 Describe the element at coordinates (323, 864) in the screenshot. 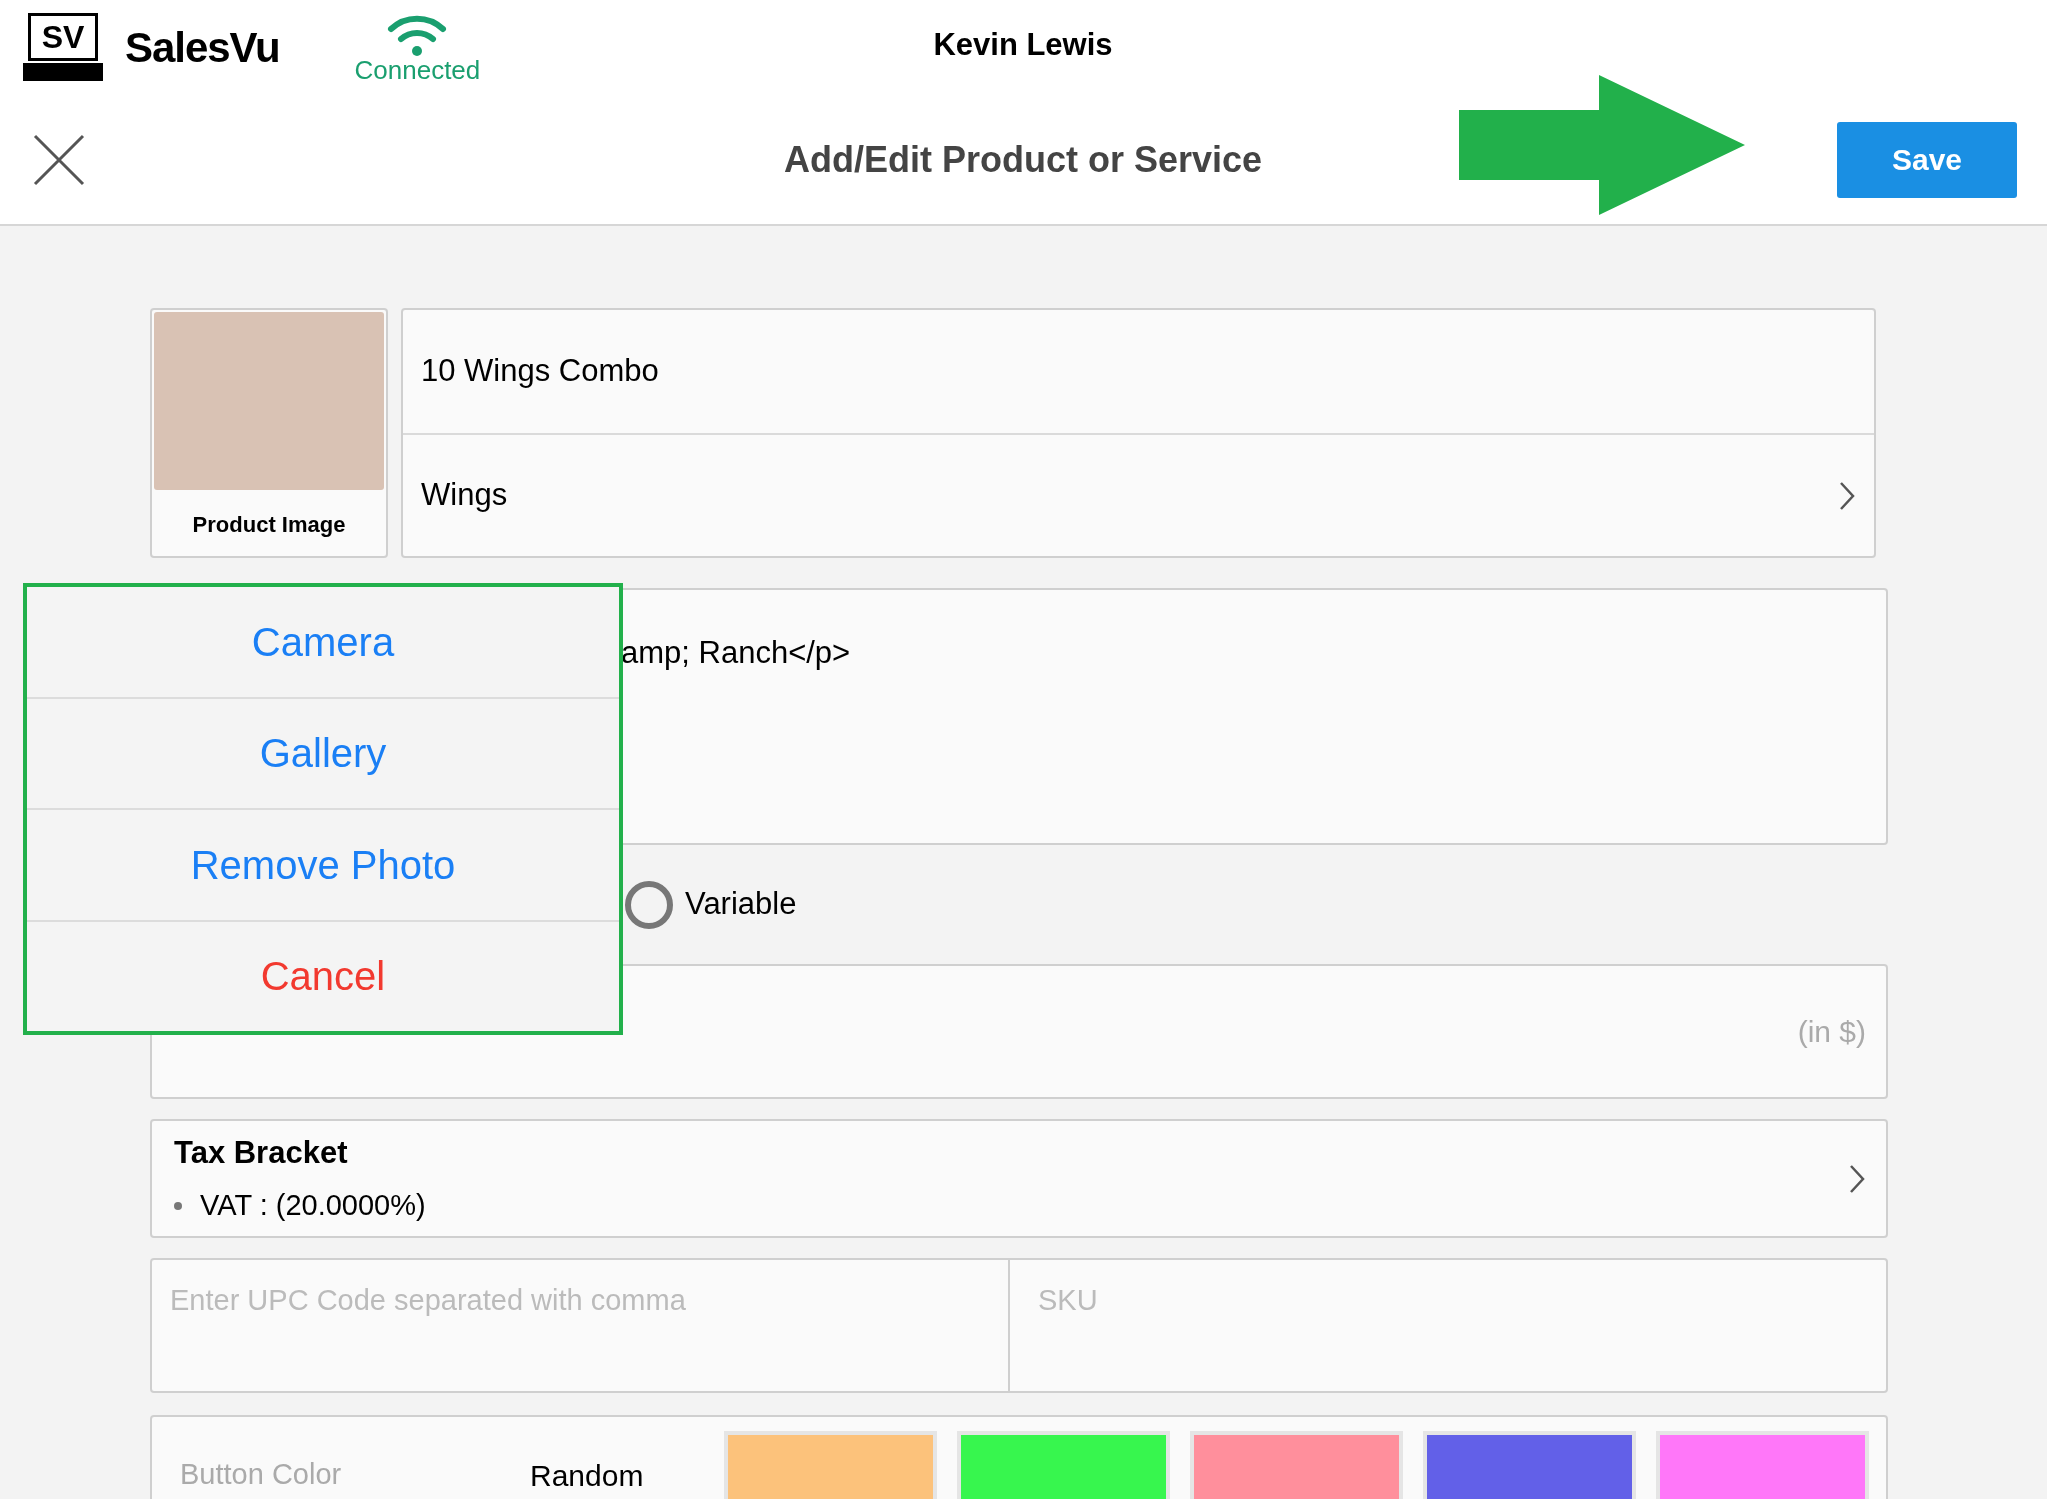

I see `menu-item: Remove Photo` at that location.